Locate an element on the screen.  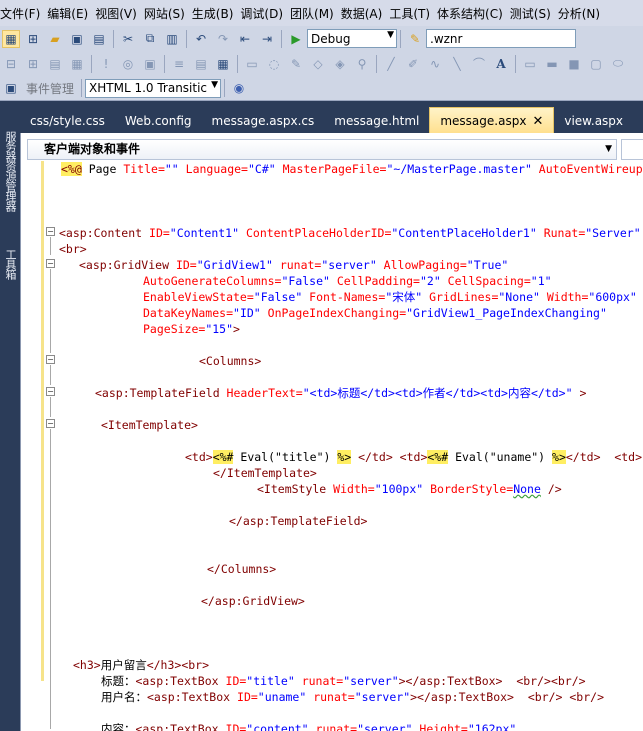
open-file-icon: ▰ is located at coordinates (55, 39).